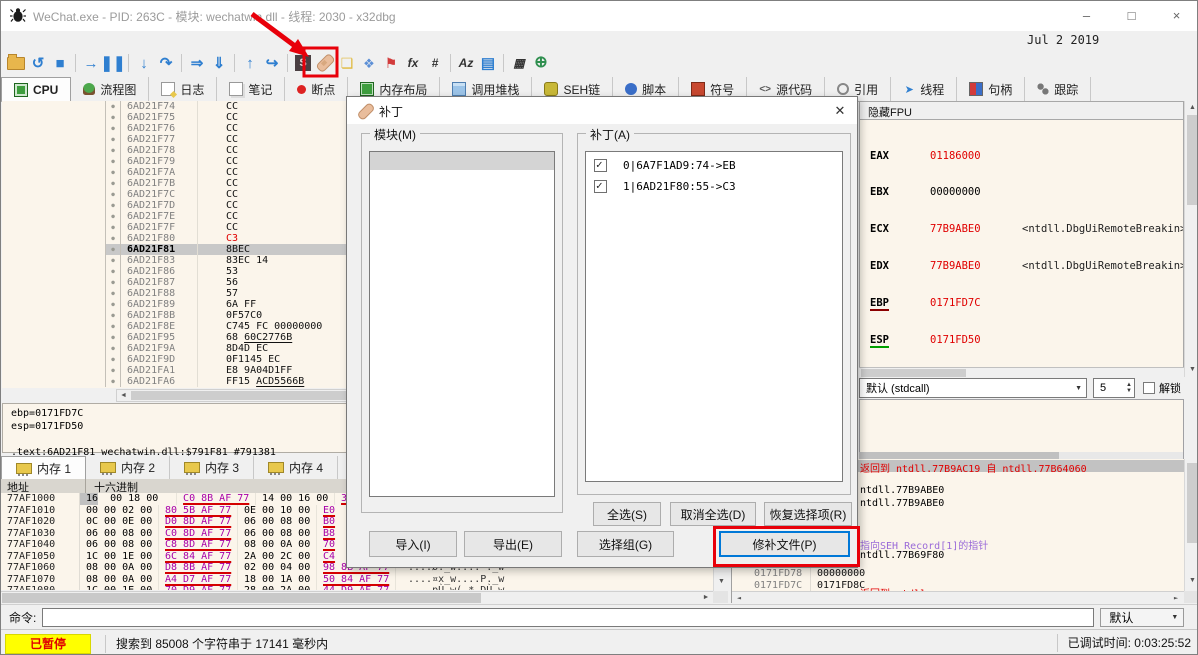 The image size is (1198, 655). Describe the element at coordinates (250, 63) in the screenshot. I see `execute-till-return-icon: ↑` at that location.